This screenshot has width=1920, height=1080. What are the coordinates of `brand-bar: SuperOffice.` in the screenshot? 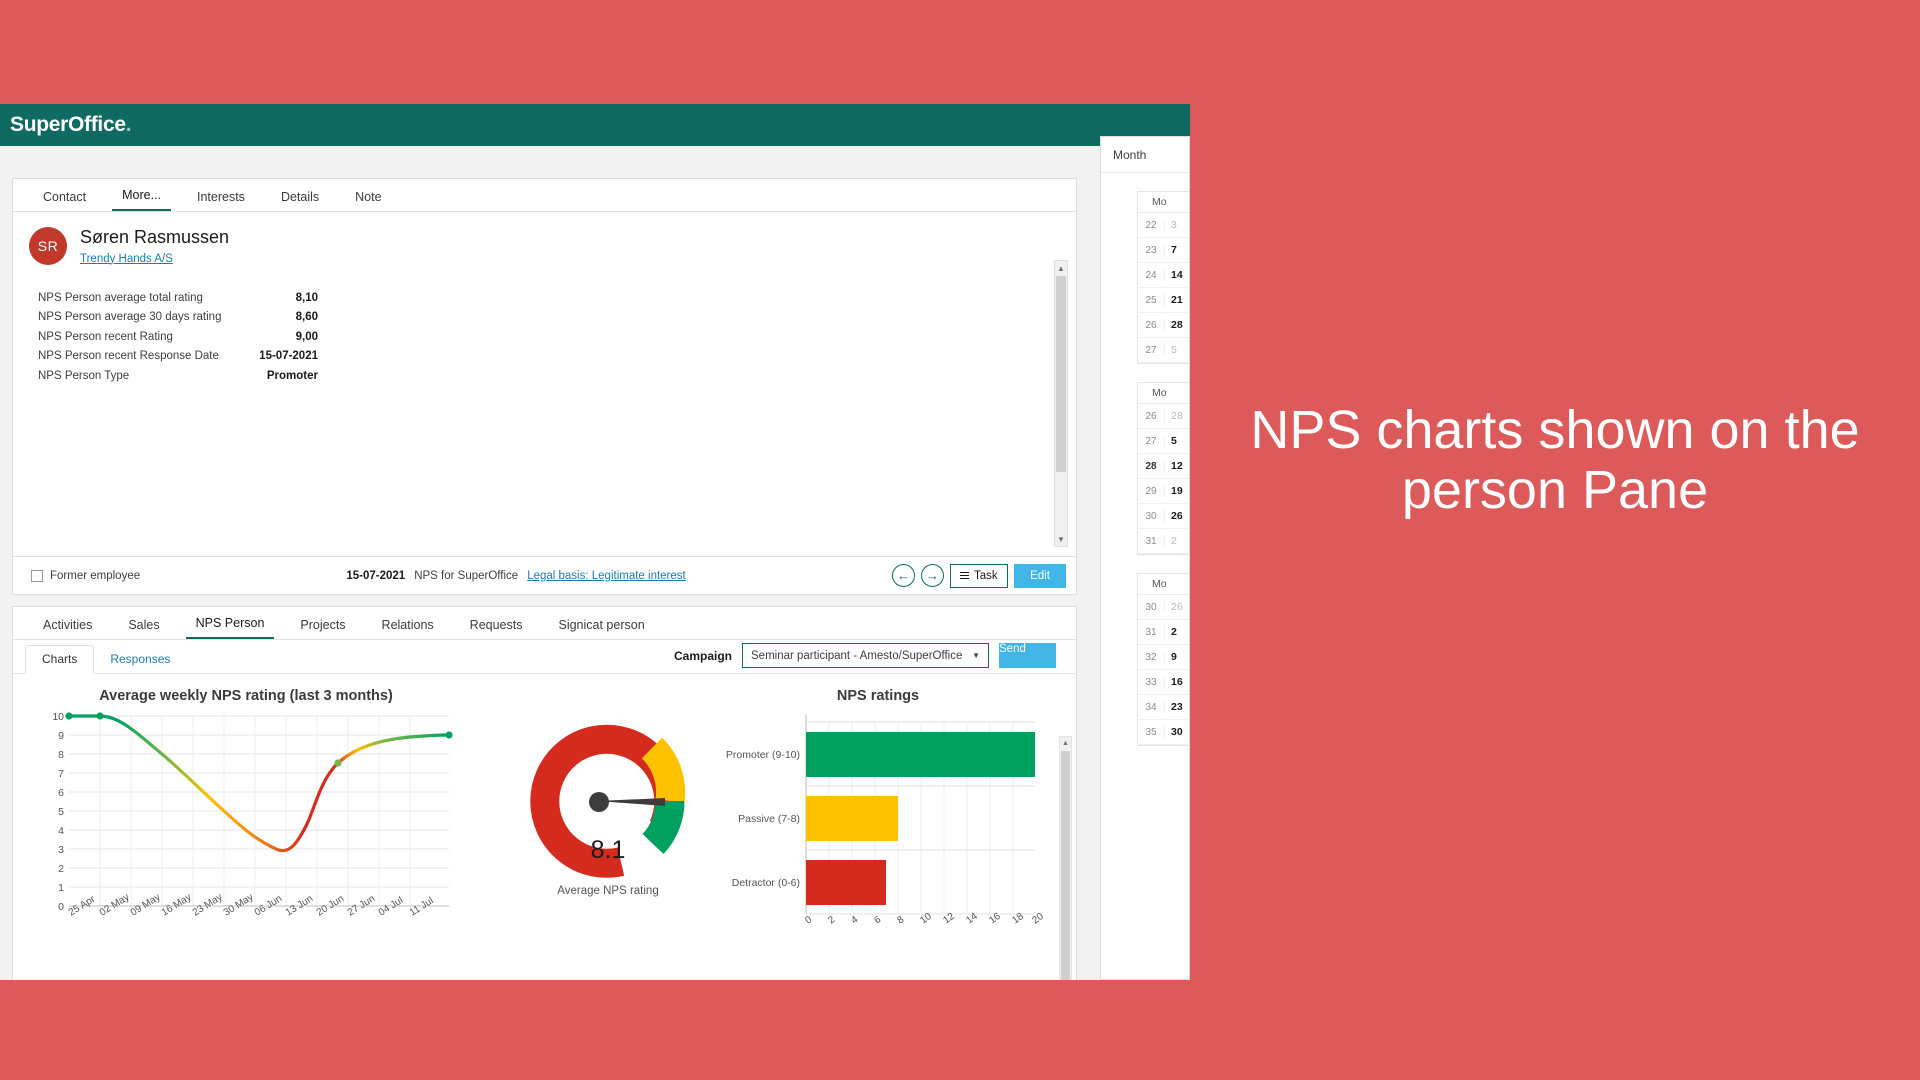 It's located at (595, 125).